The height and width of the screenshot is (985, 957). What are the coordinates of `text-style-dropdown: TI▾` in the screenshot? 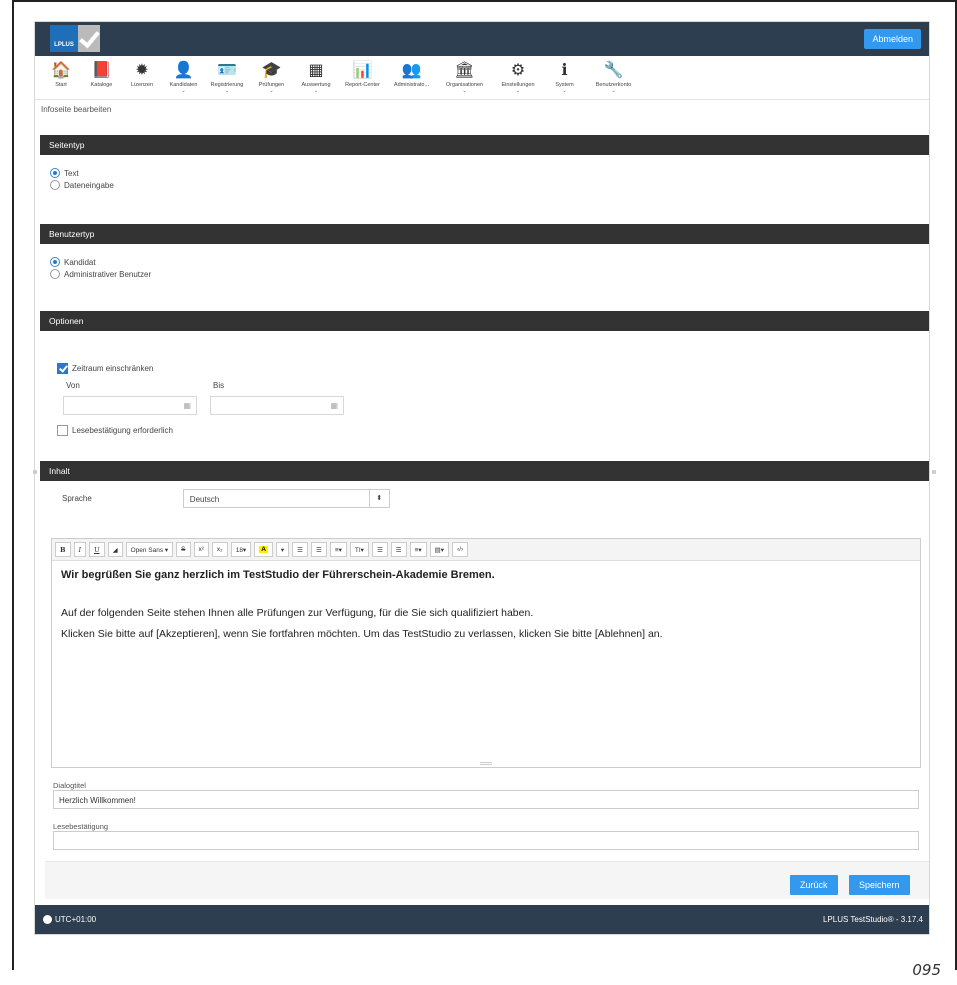 It's located at (359, 549).